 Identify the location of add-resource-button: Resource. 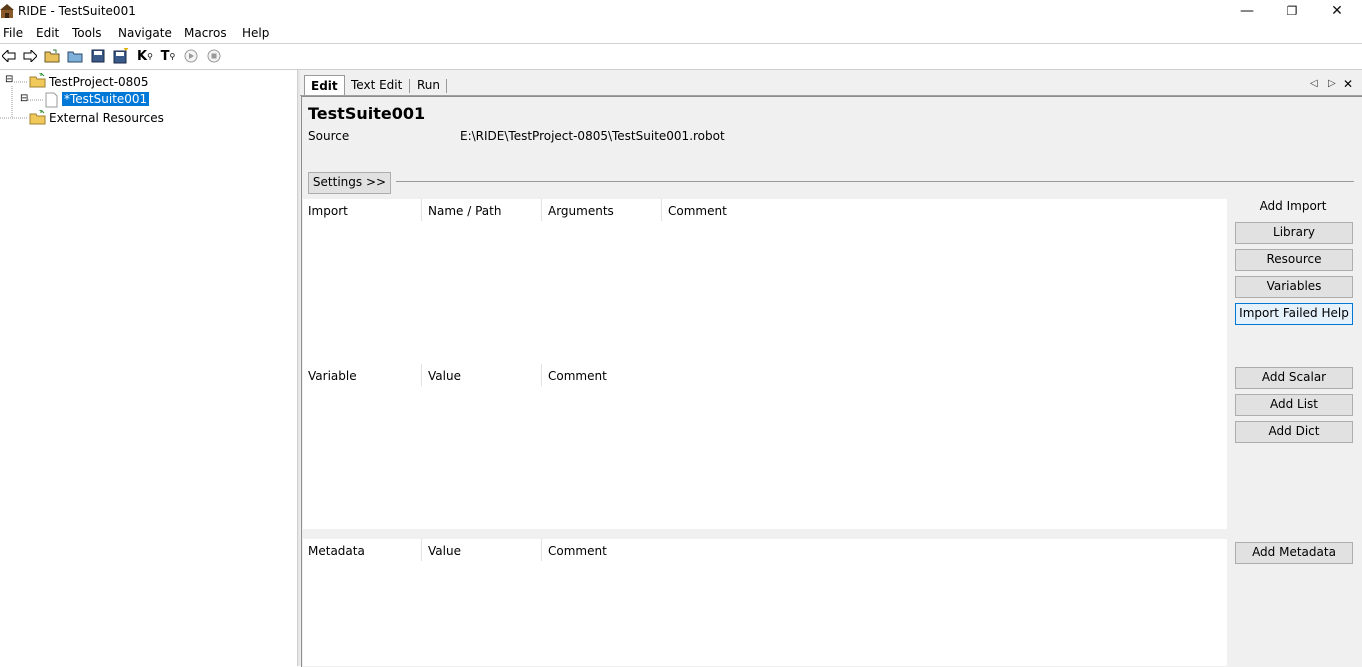
(1294, 260).